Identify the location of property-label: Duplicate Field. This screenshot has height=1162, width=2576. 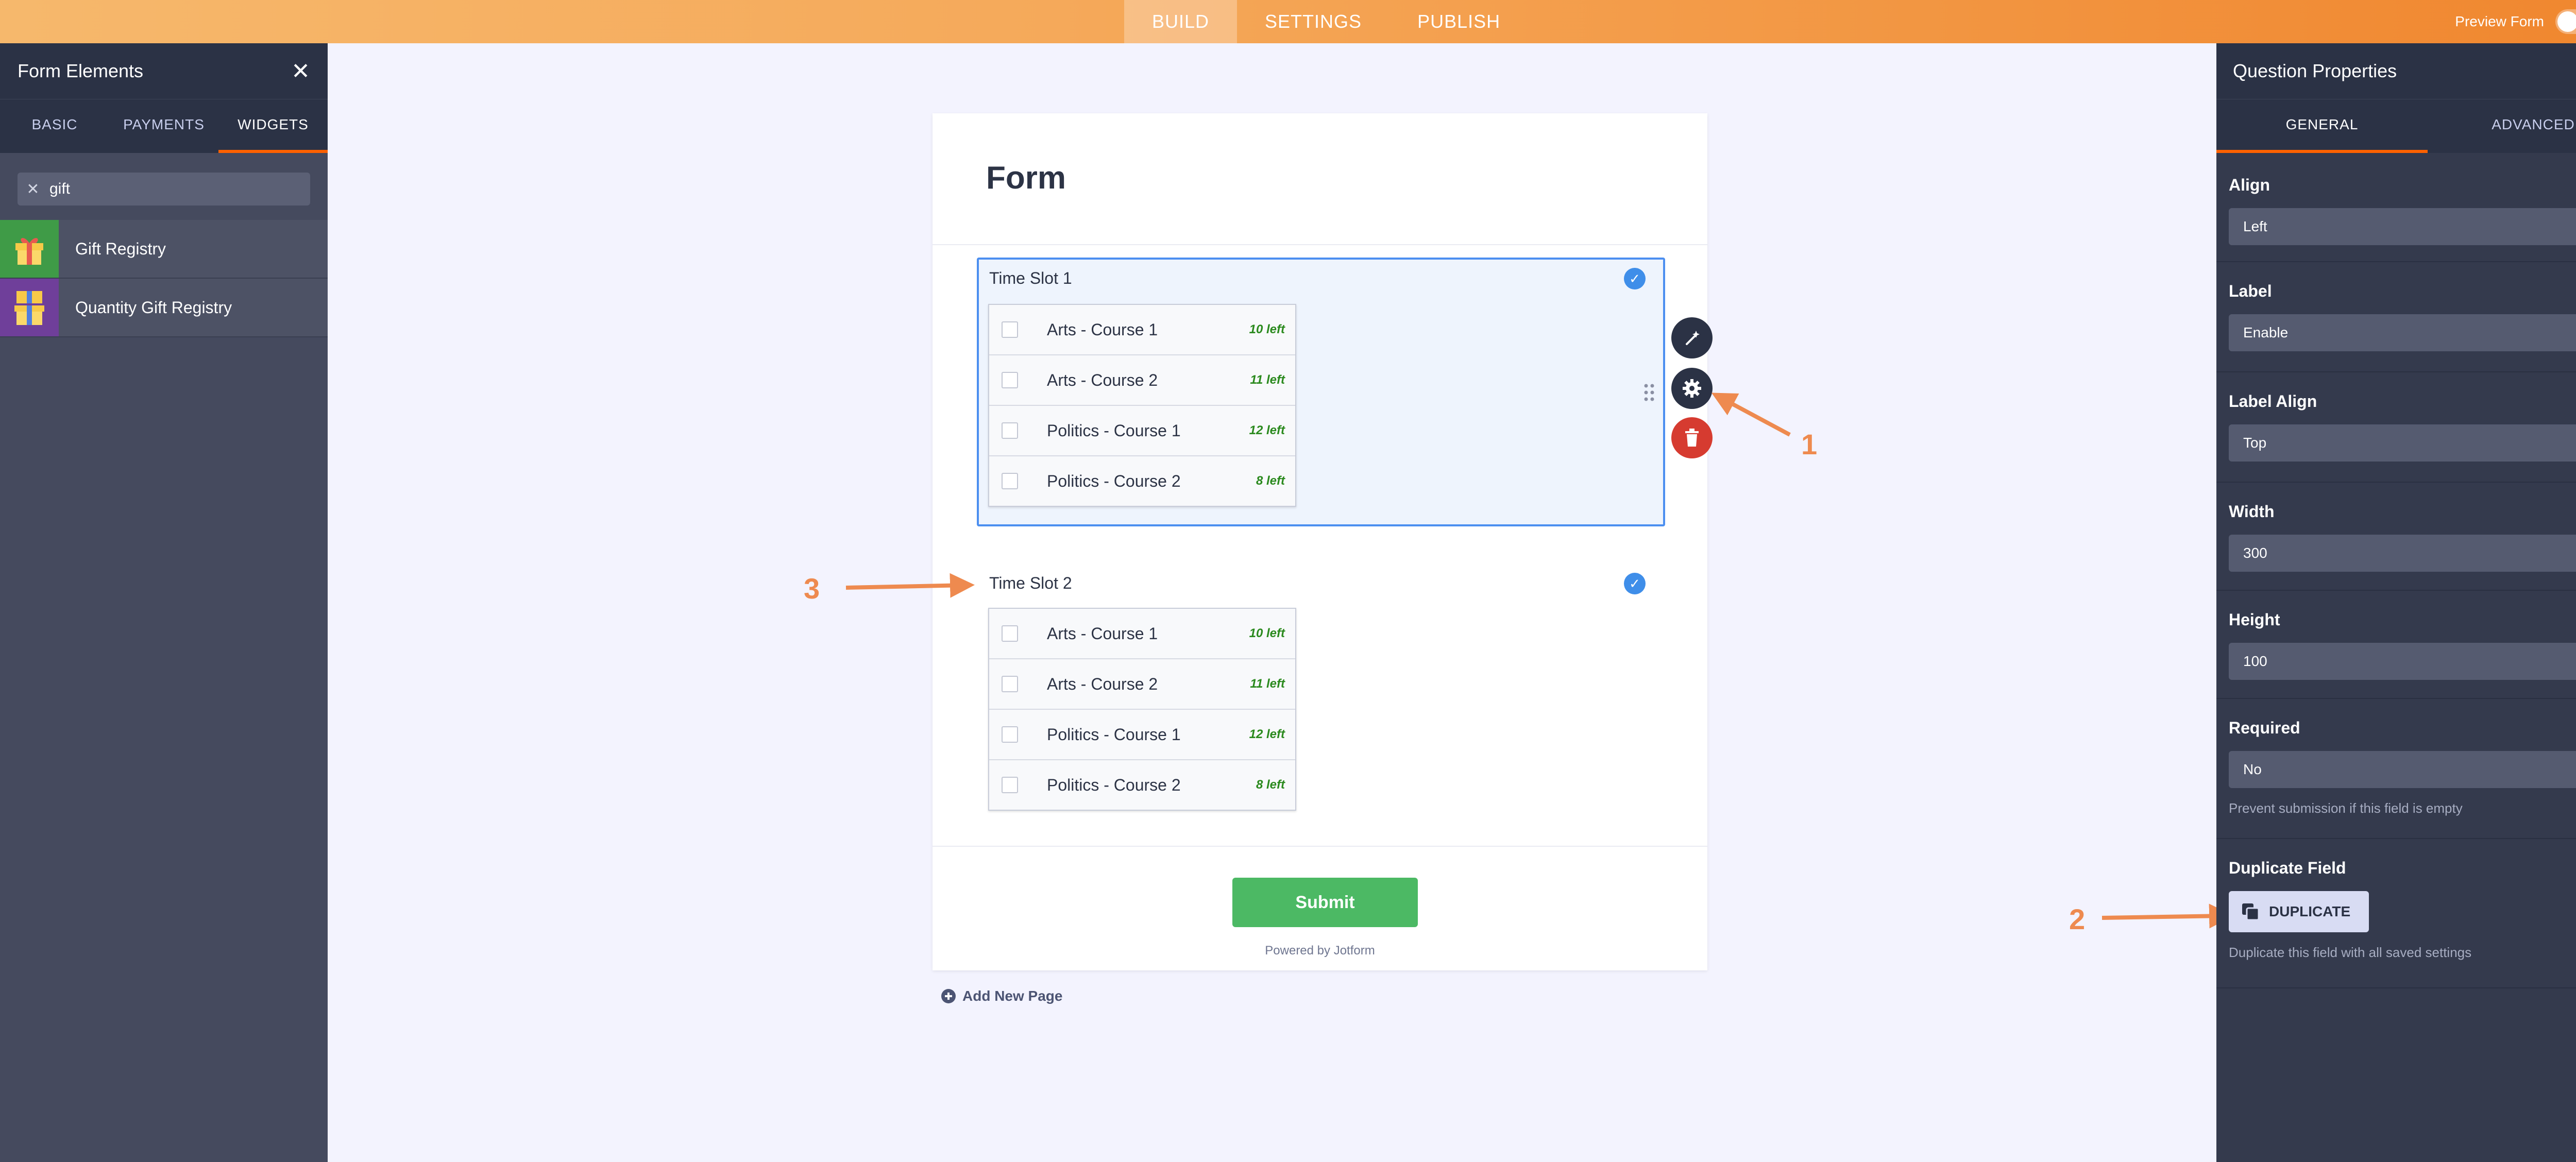
(2287, 868).